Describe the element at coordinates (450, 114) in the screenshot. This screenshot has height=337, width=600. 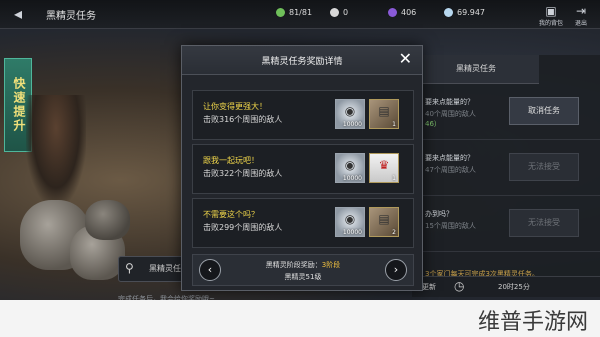
I see `quest-line: 40个周围的敌人` at that location.